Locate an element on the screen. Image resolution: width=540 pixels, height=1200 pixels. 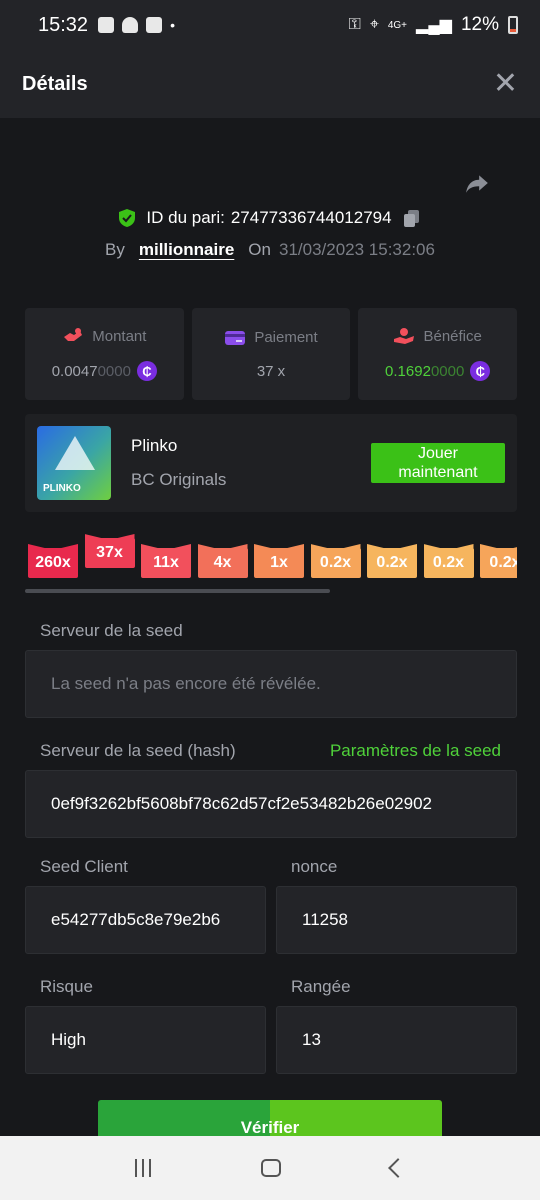
nonce-field: 11258 is located at coordinates (396, 920).